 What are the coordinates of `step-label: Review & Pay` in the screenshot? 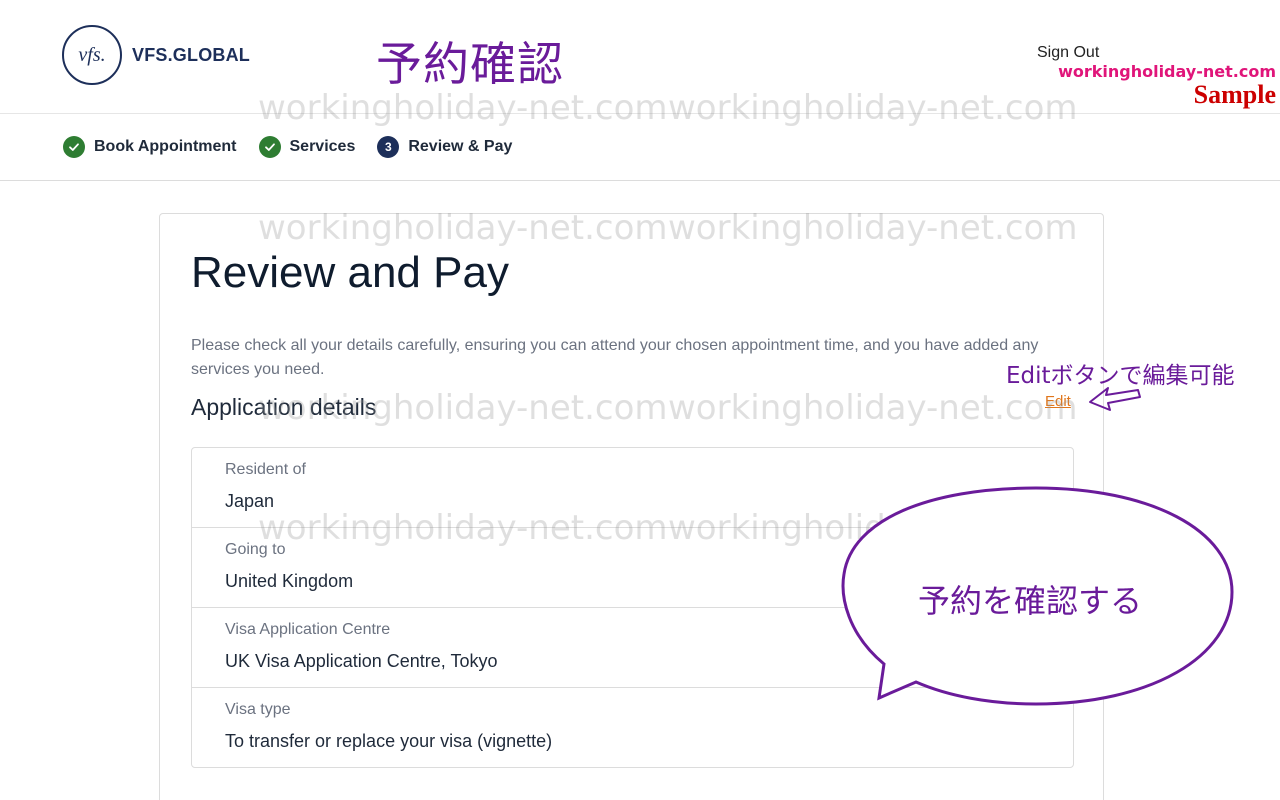 It's located at (460, 146).